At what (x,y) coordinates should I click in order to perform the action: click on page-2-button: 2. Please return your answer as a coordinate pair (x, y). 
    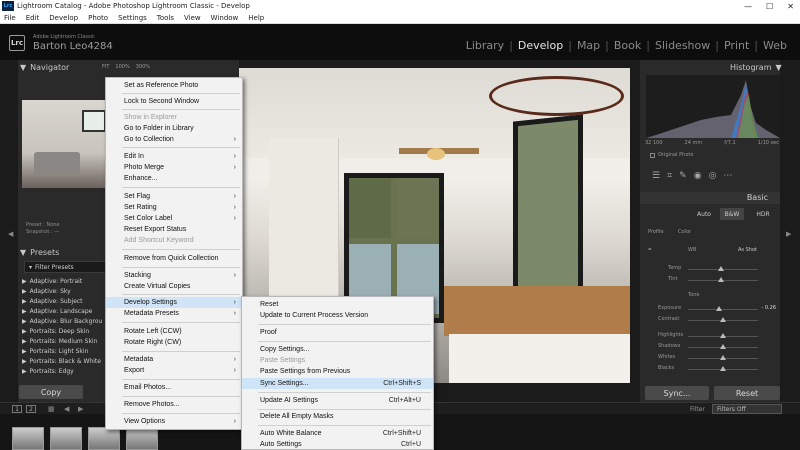
    Looking at the image, I should click on (31, 409).